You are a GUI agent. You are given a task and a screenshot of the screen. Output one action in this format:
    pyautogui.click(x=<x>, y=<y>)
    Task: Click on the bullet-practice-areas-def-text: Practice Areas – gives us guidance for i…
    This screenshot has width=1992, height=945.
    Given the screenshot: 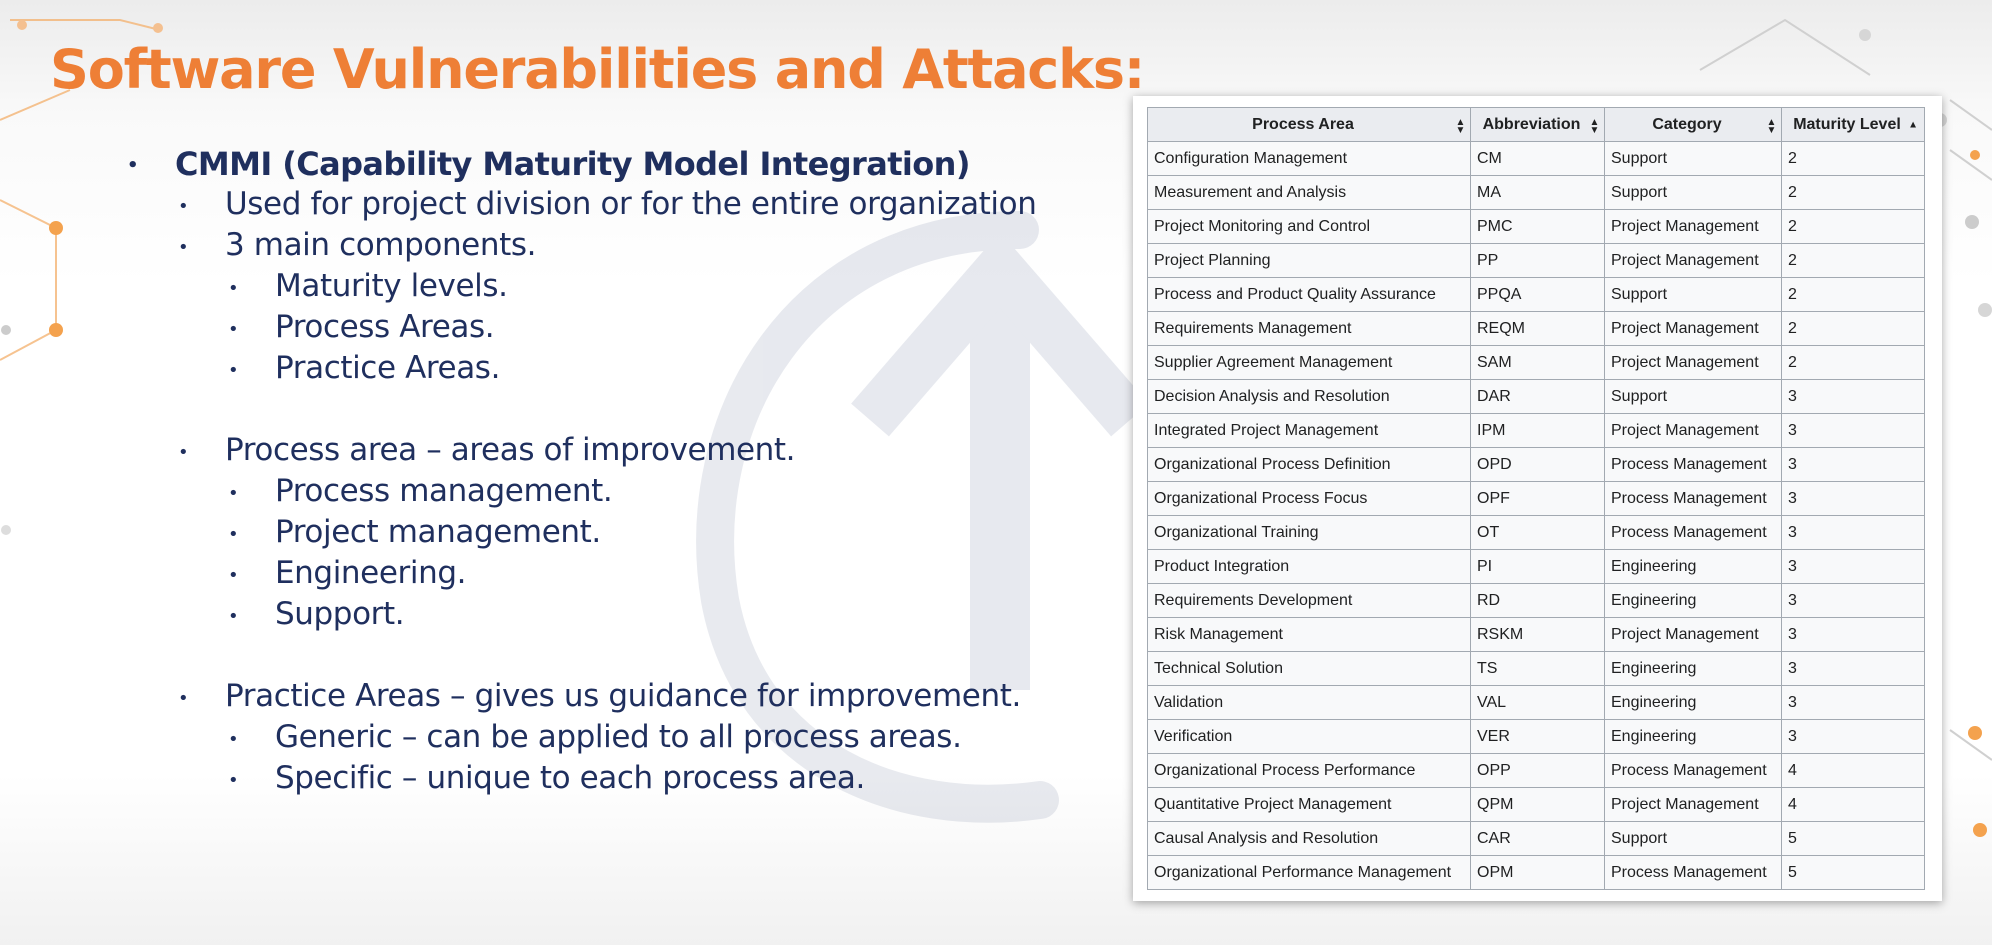 What is the action you would take?
    pyautogui.click(x=623, y=696)
    